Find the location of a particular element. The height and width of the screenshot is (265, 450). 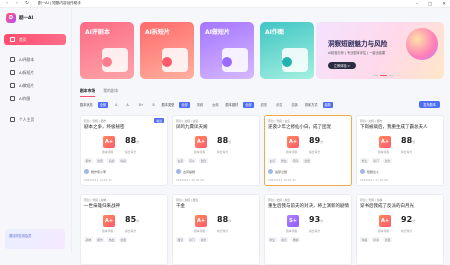

author: 短剧达人 is located at coordinates (369, 171).